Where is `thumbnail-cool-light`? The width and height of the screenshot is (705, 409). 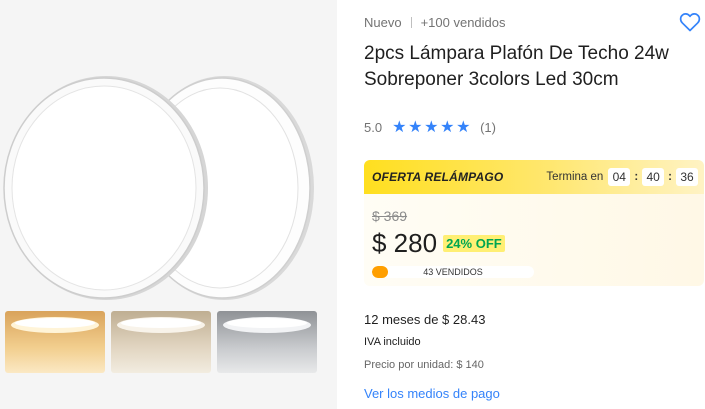
thumbnail-cool-light is located at coordinates (267, 342).